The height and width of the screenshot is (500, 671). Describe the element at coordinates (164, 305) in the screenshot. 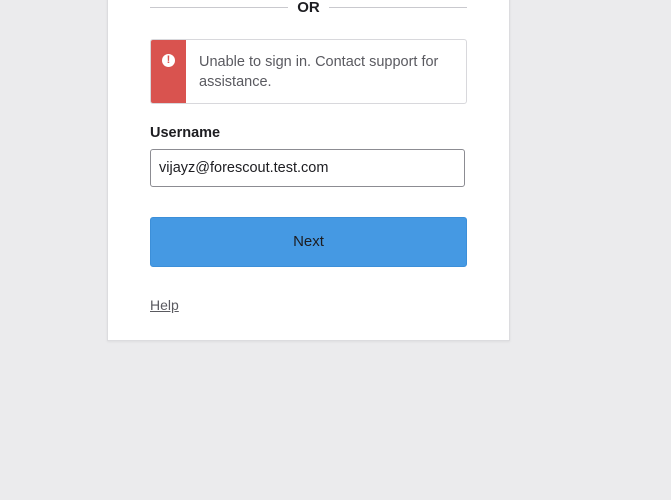

I see `help-link: Help` at that location.